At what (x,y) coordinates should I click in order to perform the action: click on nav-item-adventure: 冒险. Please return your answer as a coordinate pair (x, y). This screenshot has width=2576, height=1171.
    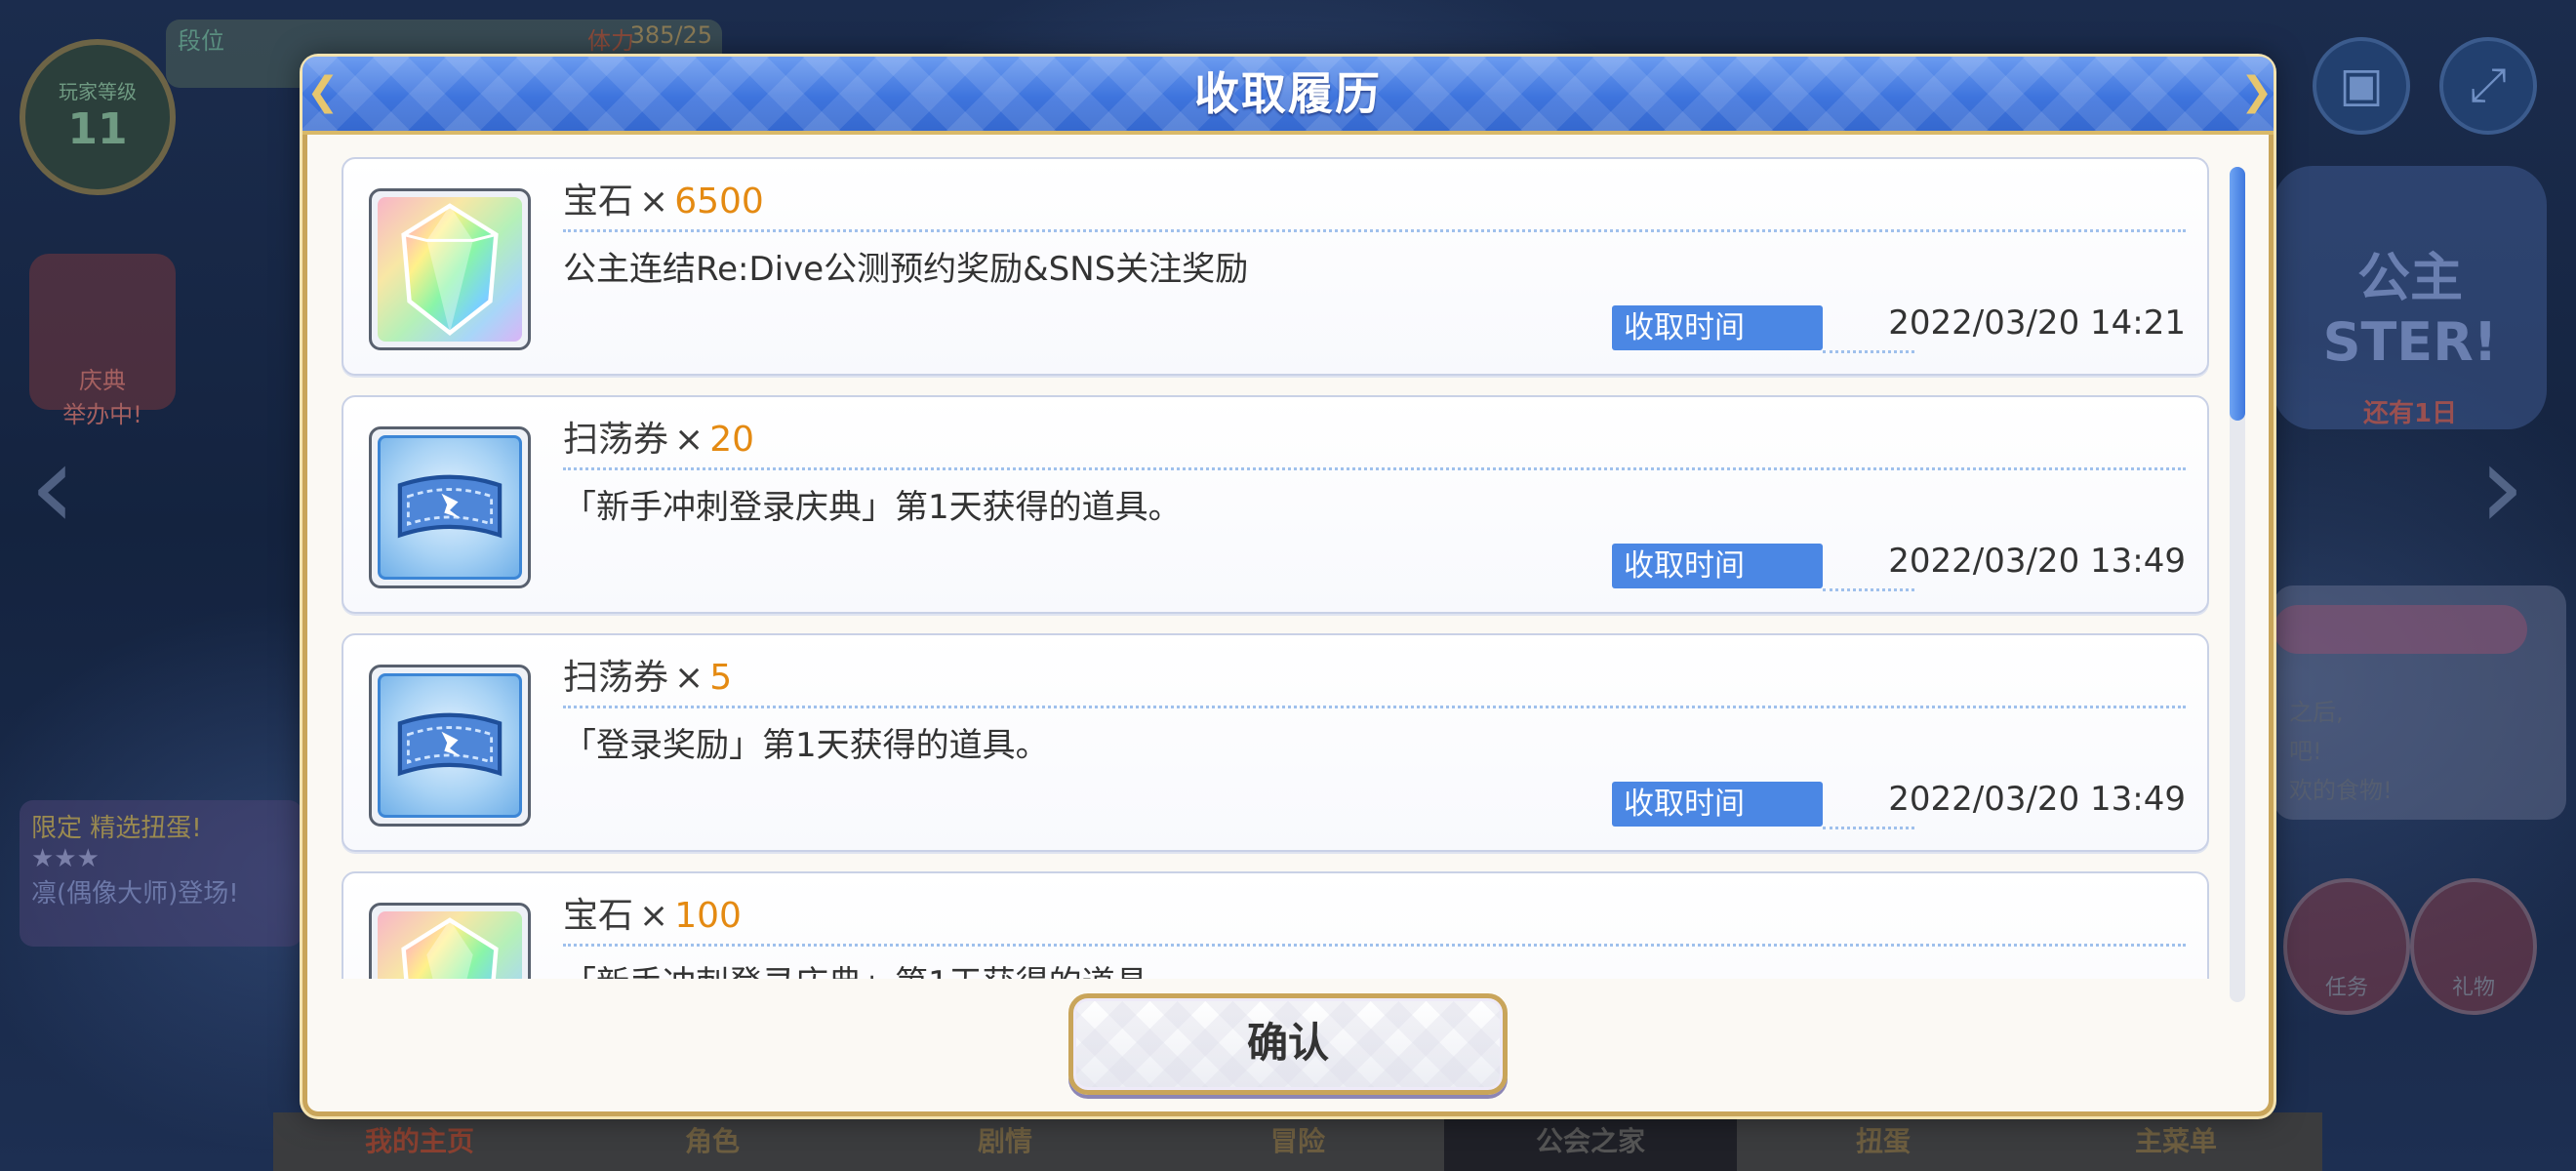
    Looking at the image, I should click on (1297, 1141).